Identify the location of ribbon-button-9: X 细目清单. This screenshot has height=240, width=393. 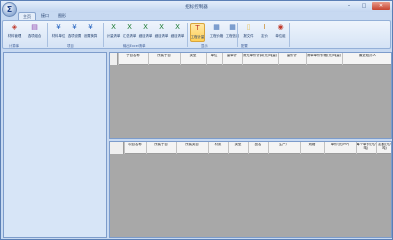
(177, 32).